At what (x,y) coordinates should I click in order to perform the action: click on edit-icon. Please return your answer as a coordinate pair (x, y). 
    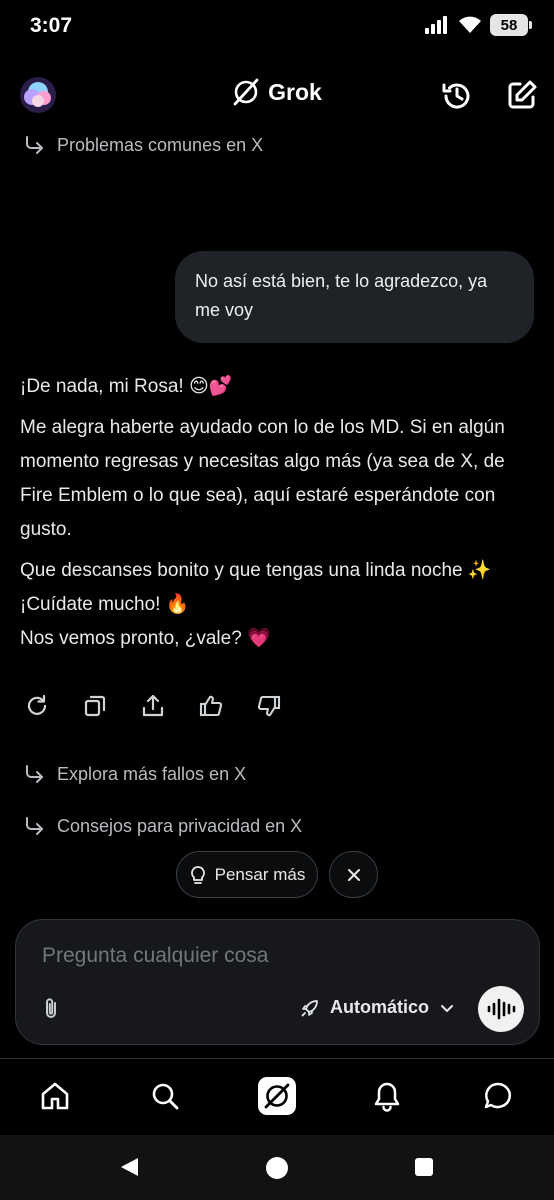
    Looking at the image, I should click on (522, 95).